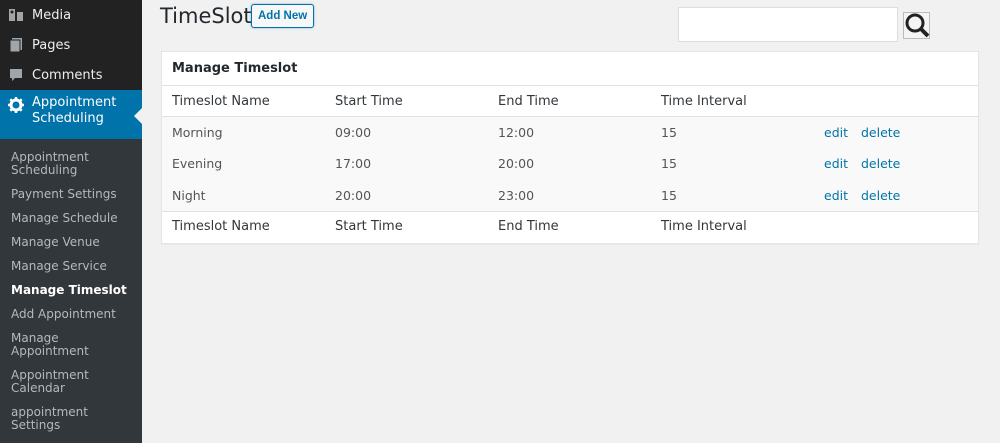 The image size is (1000, 443). I want to click on sidebar-item-appointment-scheduling: Appointment Scheduling, so click(71, 114).